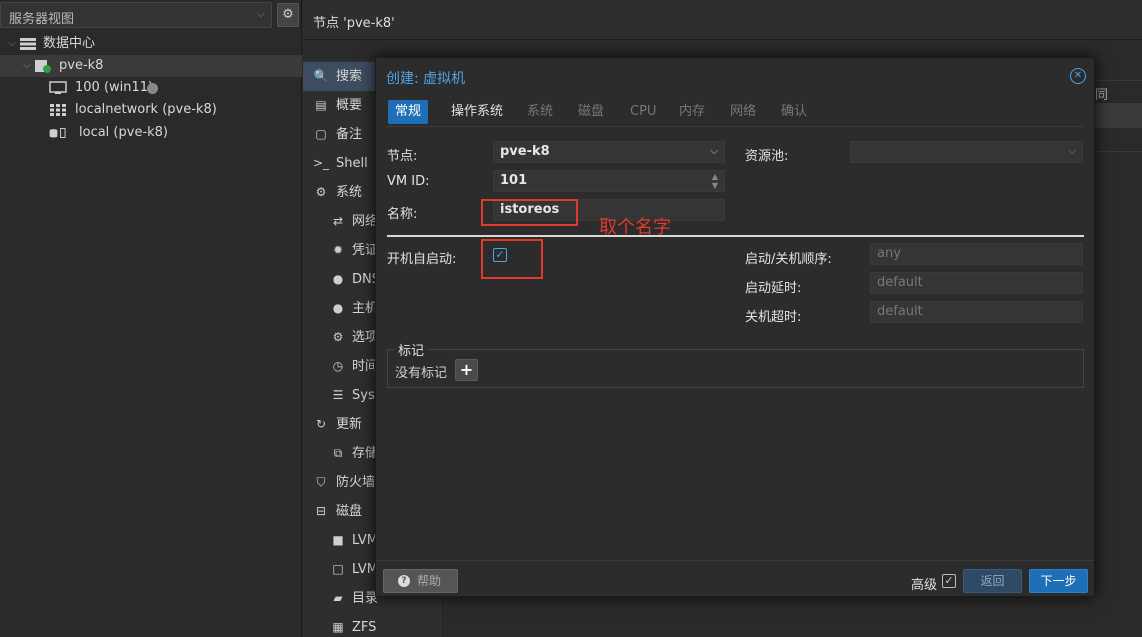 Image resolution: width=1142 pixels, height=637 pixels. Describe the element at coordinates (643, 112) in the screenshot. I see `tab-4: CPU` at that location.